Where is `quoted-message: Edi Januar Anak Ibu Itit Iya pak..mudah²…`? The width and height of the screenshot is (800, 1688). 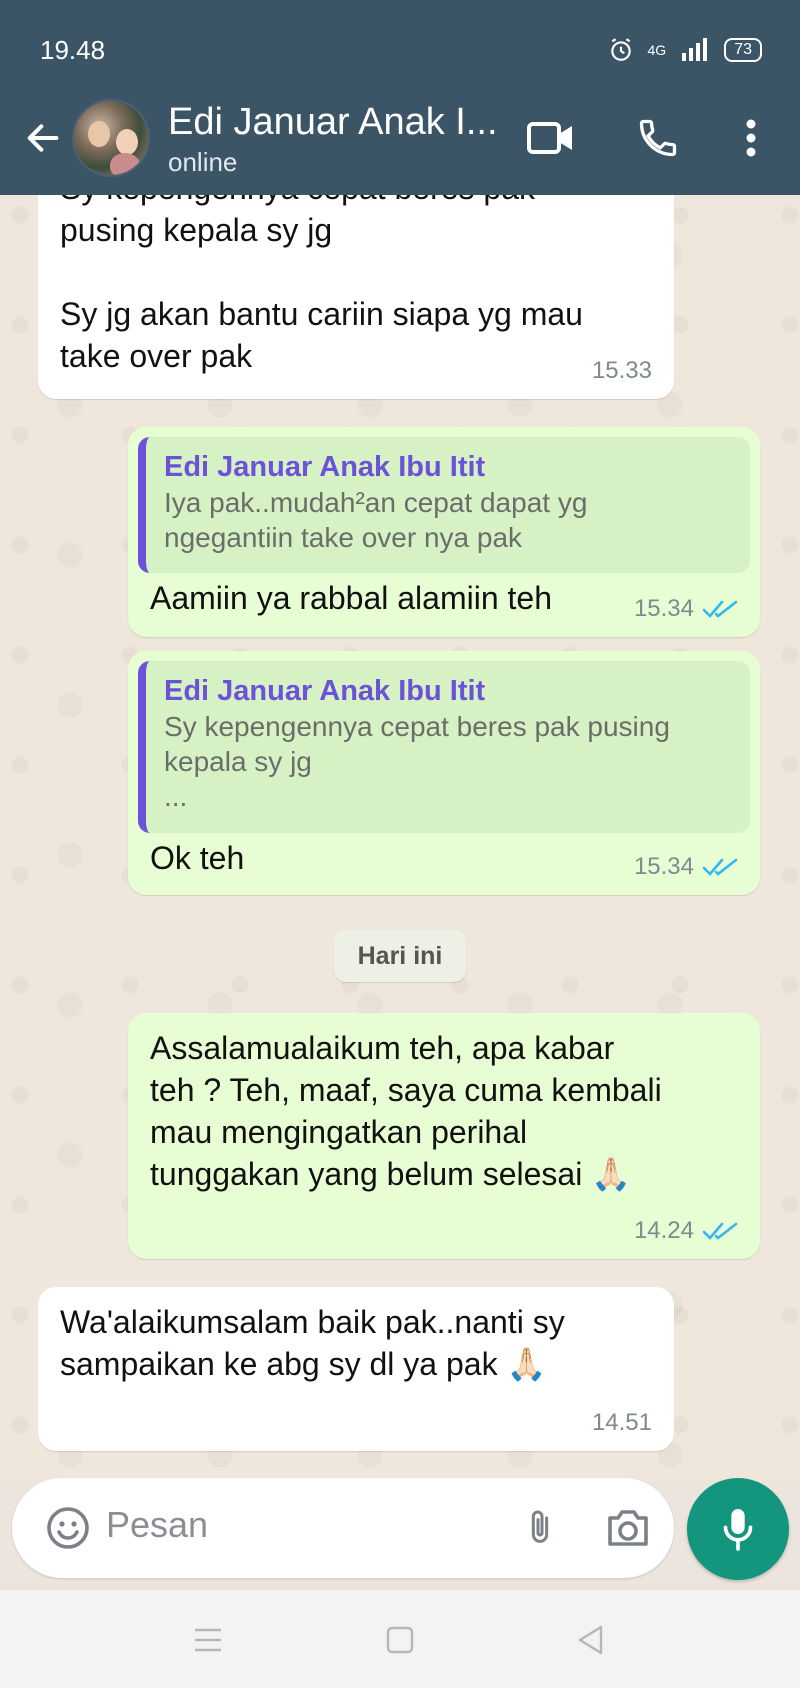 quoted-message: Edi Januar Anak Ibu Itit Iya pak..mudah²… is located at coordinates (444, 505).